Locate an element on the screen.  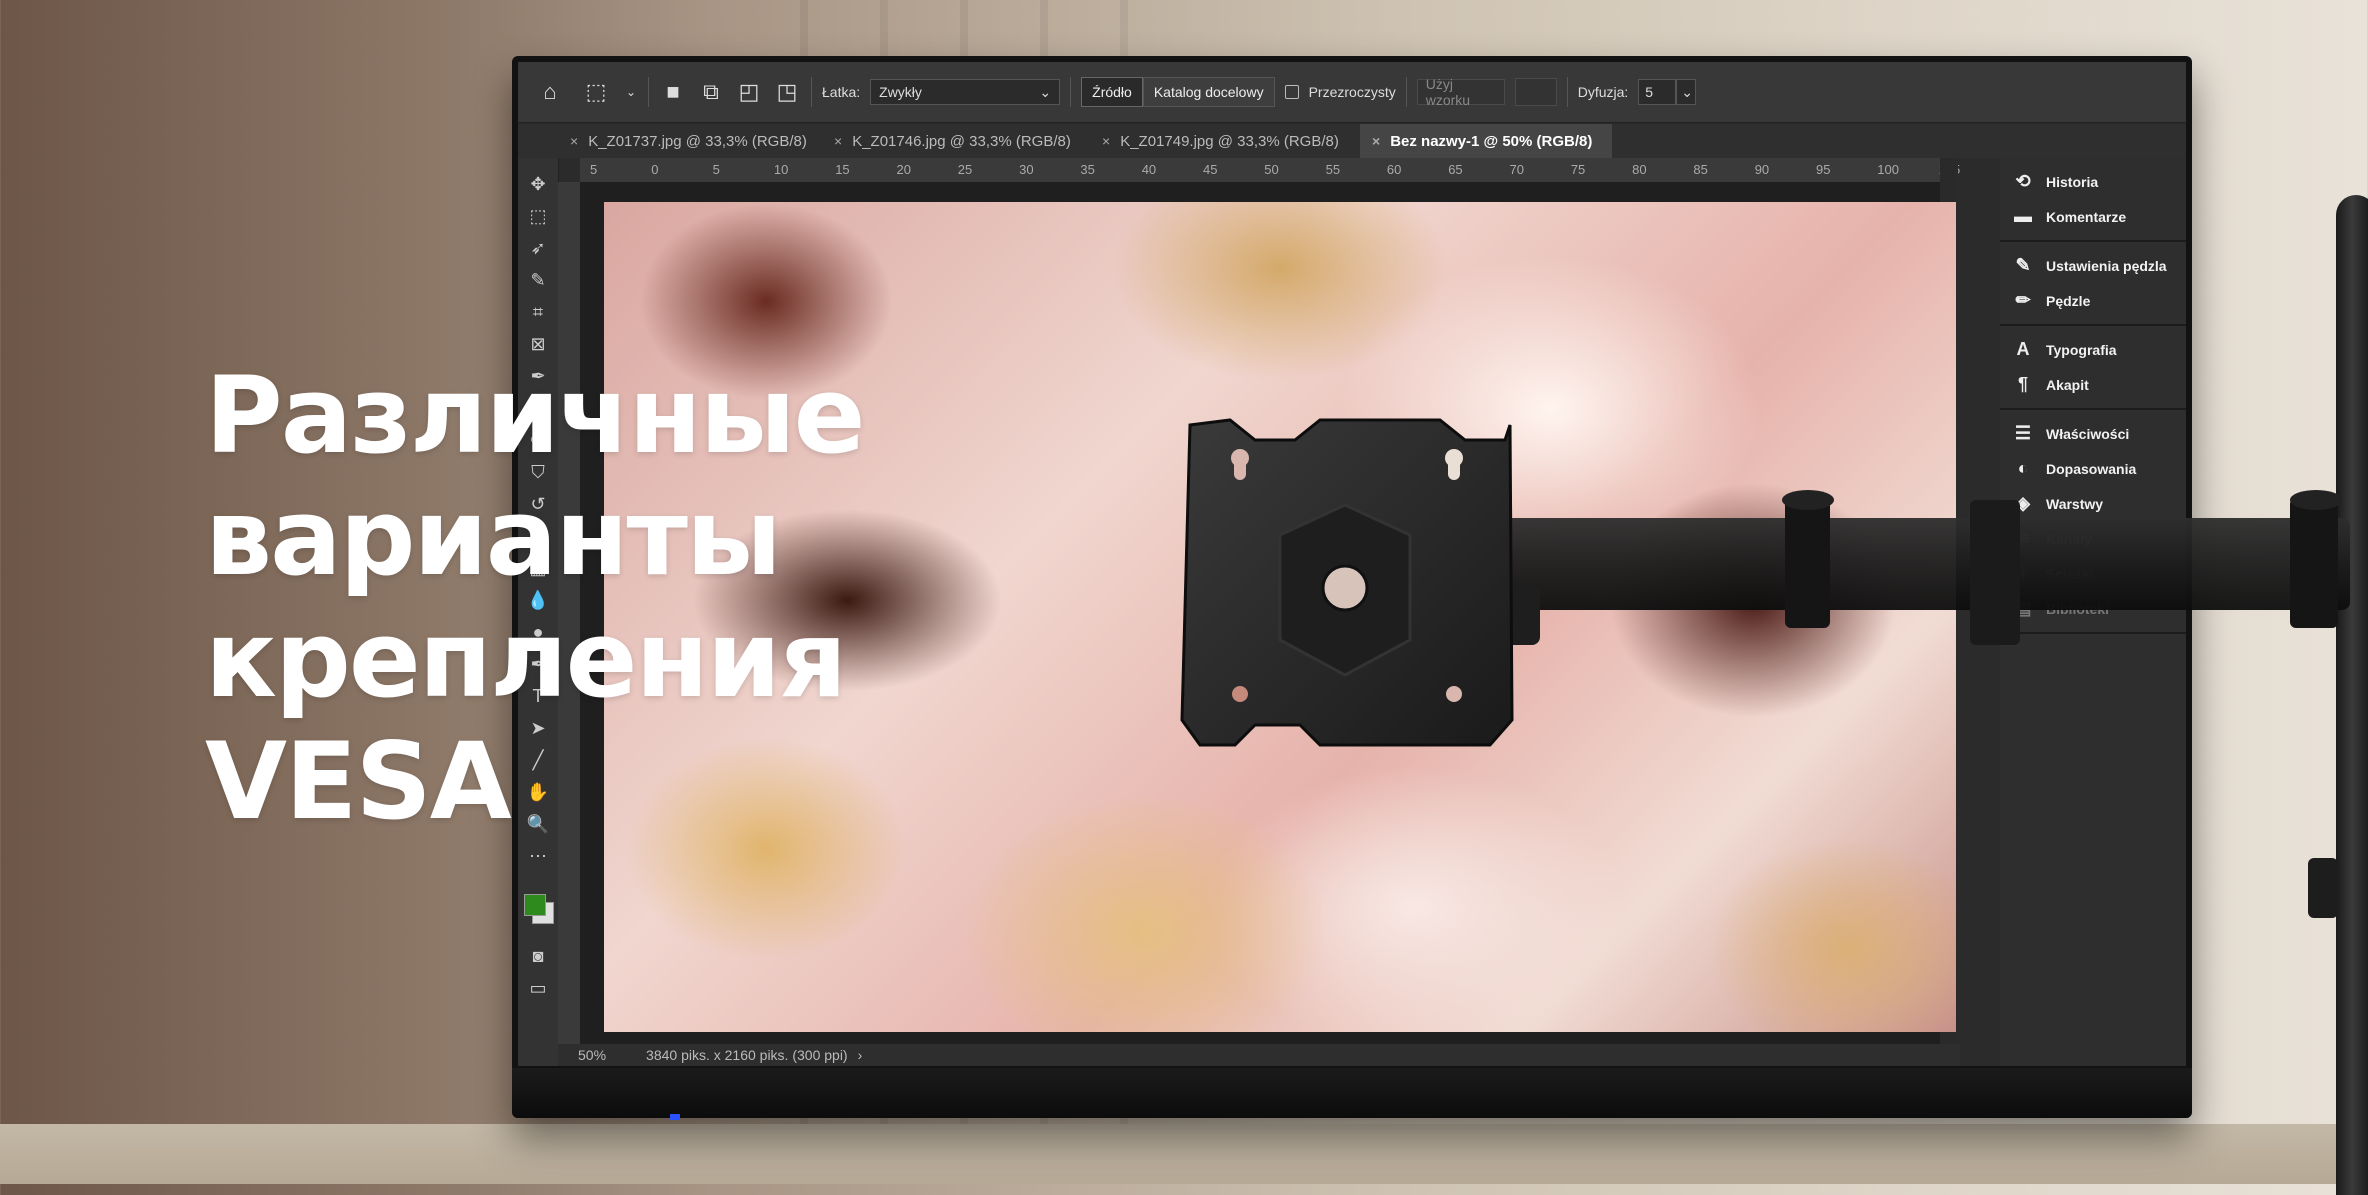
arm-joint-right is located at coordinates (2314, 563).